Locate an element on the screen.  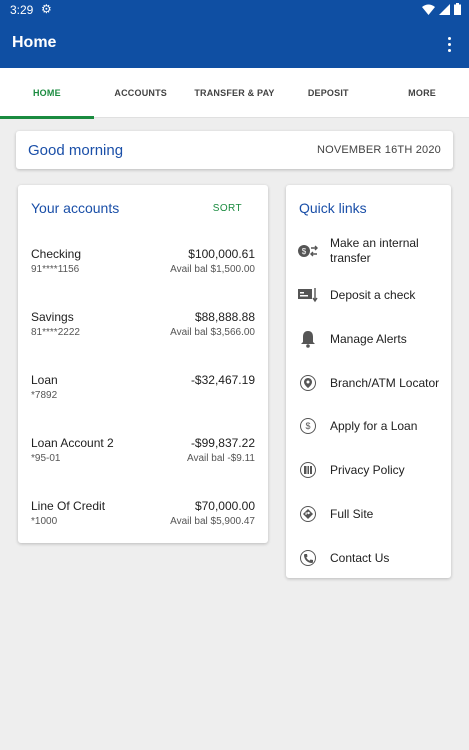
location-pin-icon is located at coordinates (308, 383).